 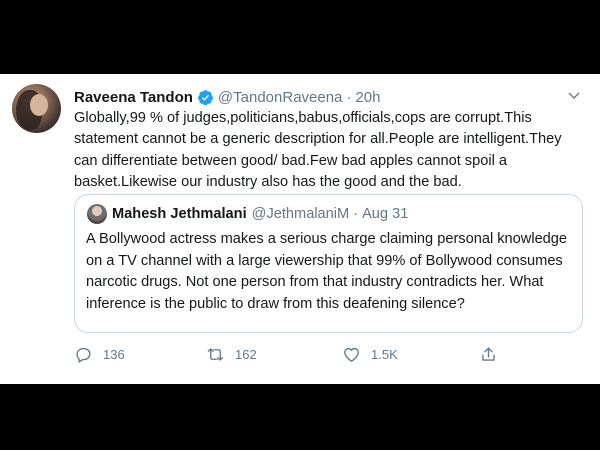 What do you see at coordinates (351, 354) in the screenshot?
I see `heart-icon` at bounding box center [351, 354].